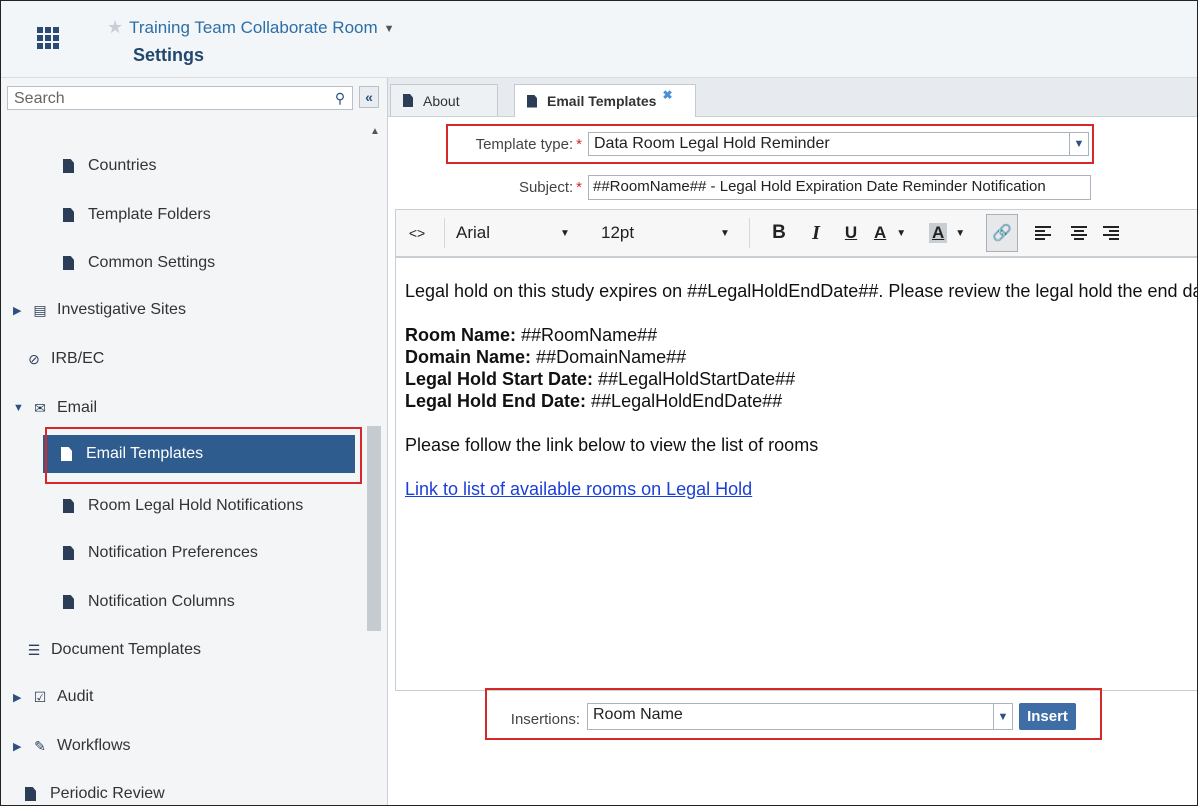 The image size is (1198, 806). Describe the element at coordinates (1043, 233) in the screenshot. I see `align-left-button` at that location.